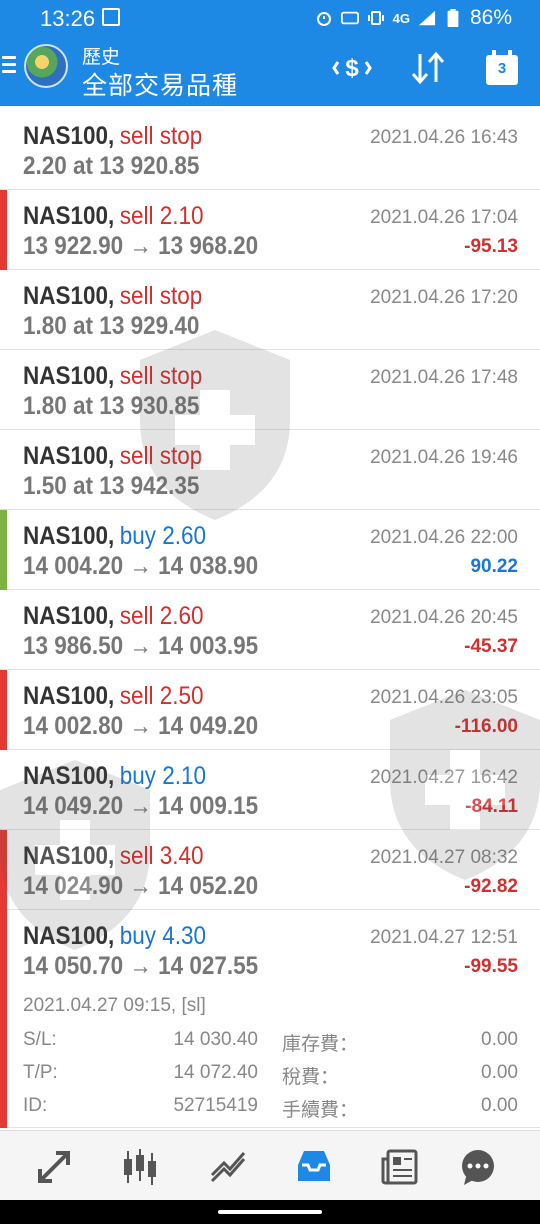  I want to click on trade-title: NAS100, buy 2.10, so click(114, 776).